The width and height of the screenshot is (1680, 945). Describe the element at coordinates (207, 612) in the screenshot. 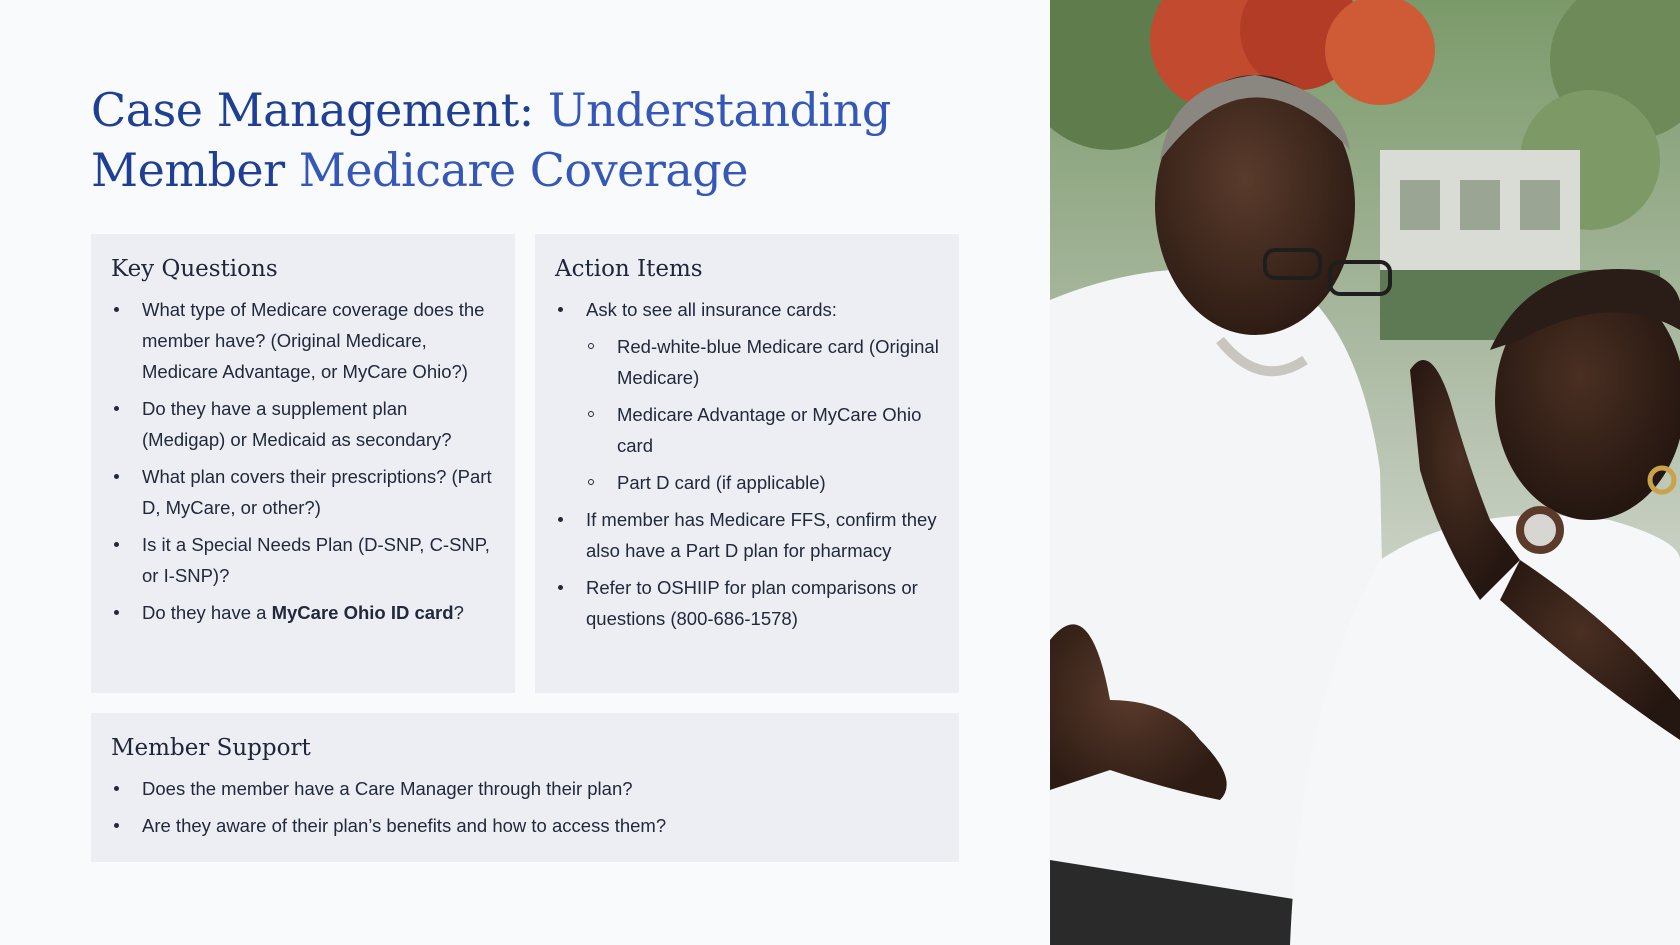

I see `list-item-prefix: Do they have a` at that location.